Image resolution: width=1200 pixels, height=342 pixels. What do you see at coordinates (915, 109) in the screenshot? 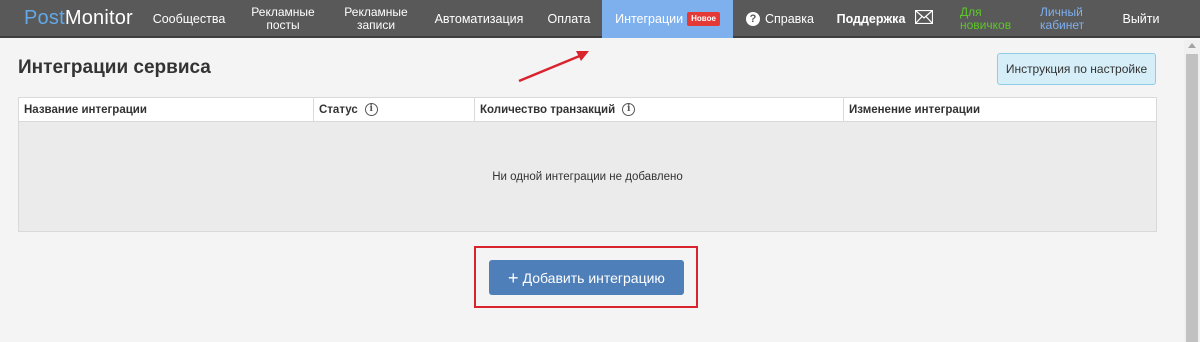
I see `column-edit: Изменение интеграции` at bounding box center [915, 109].